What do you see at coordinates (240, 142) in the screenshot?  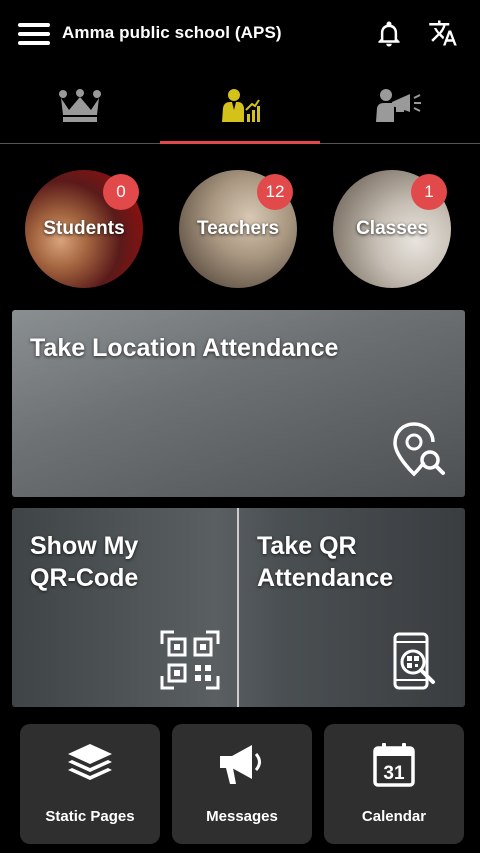 I see `active-tab-indicator` at bounding box center [240, 142].